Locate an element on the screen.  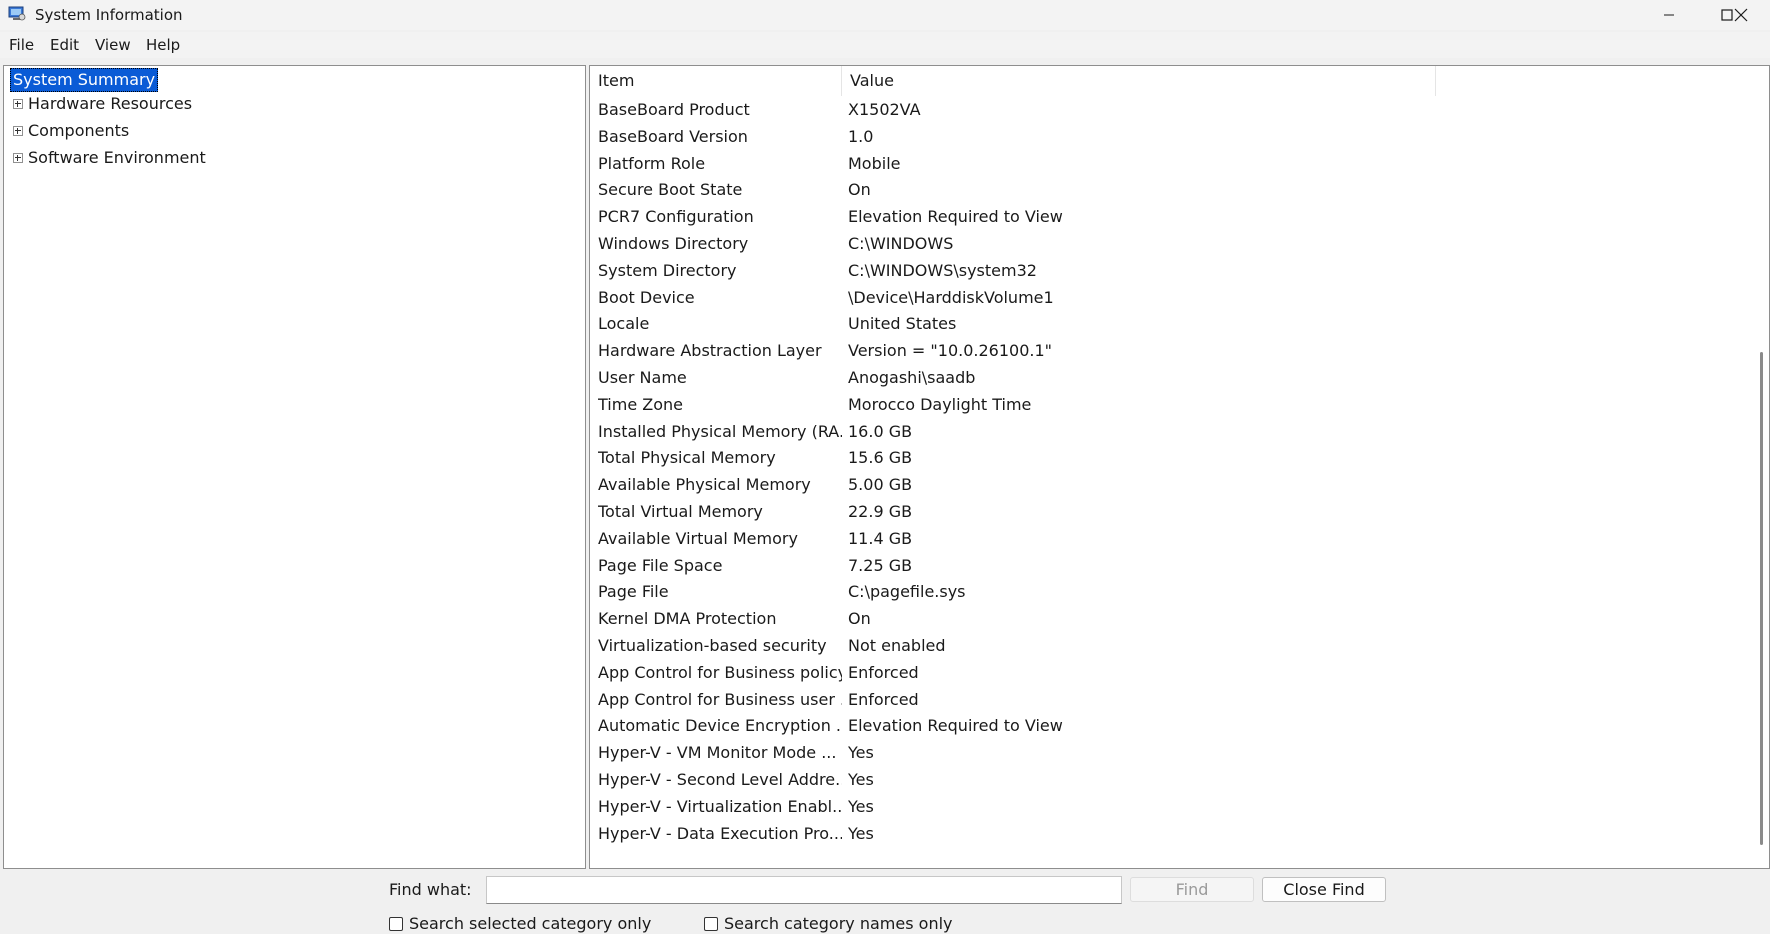
tree-item-system-summary: System Summary is located at coordinates (84, 80).